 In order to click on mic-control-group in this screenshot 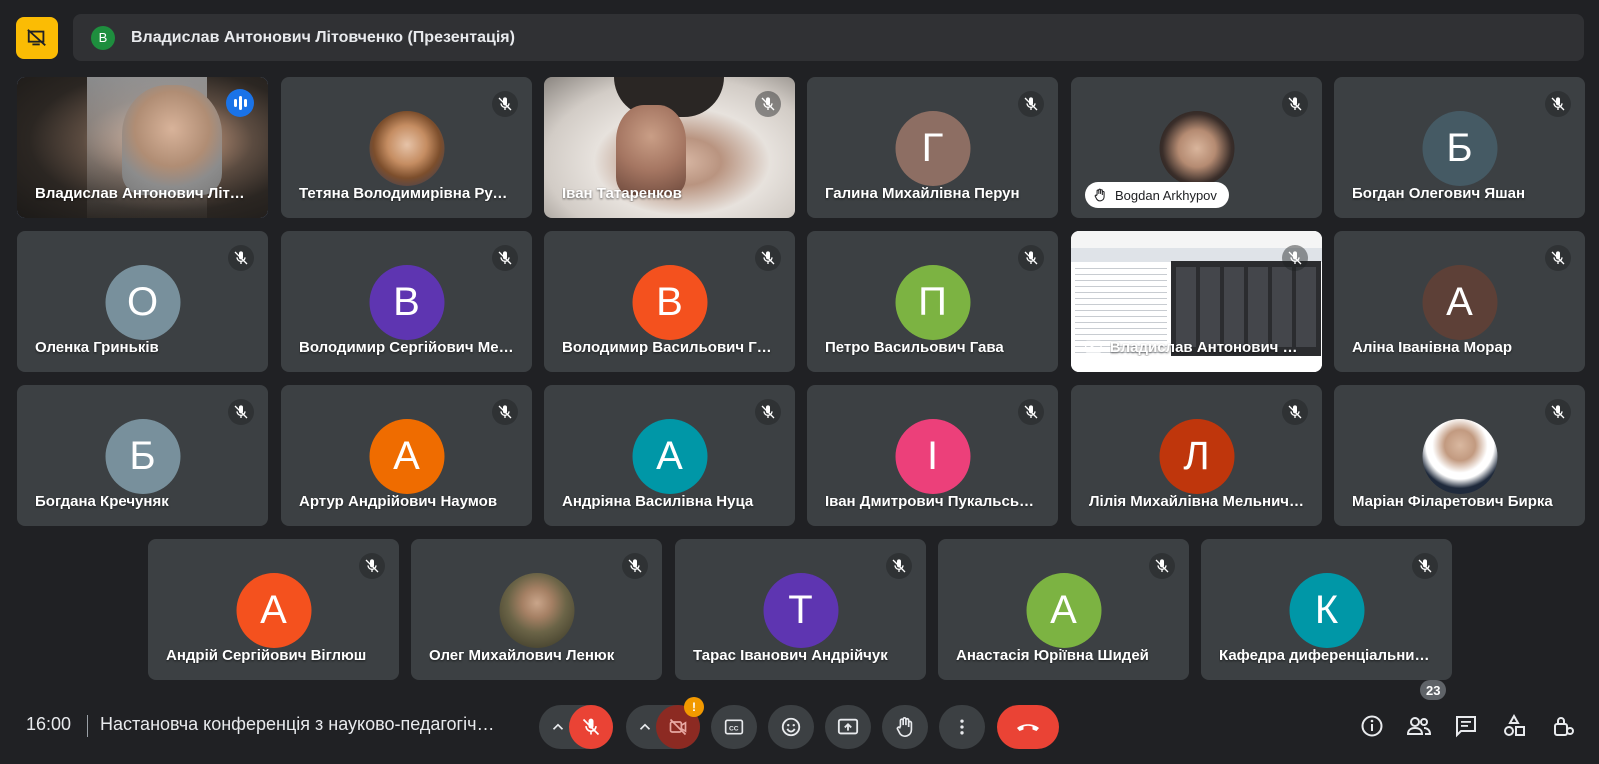, I will do `click(576, 727)`.